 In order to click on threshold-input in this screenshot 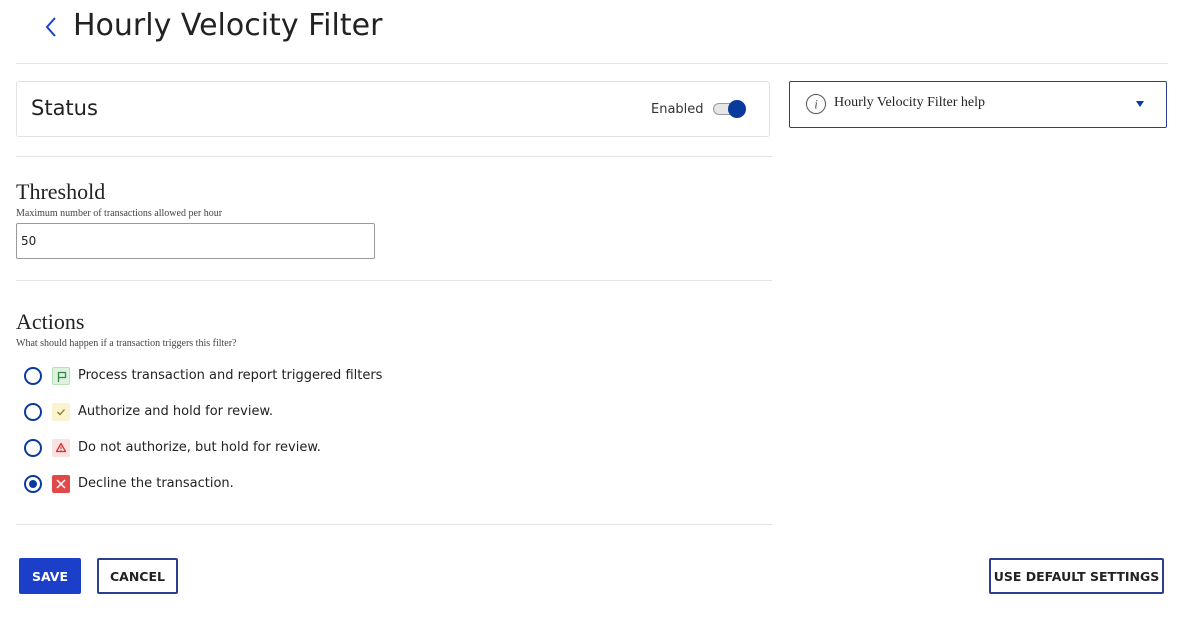, I will do `click(195, 241)`.